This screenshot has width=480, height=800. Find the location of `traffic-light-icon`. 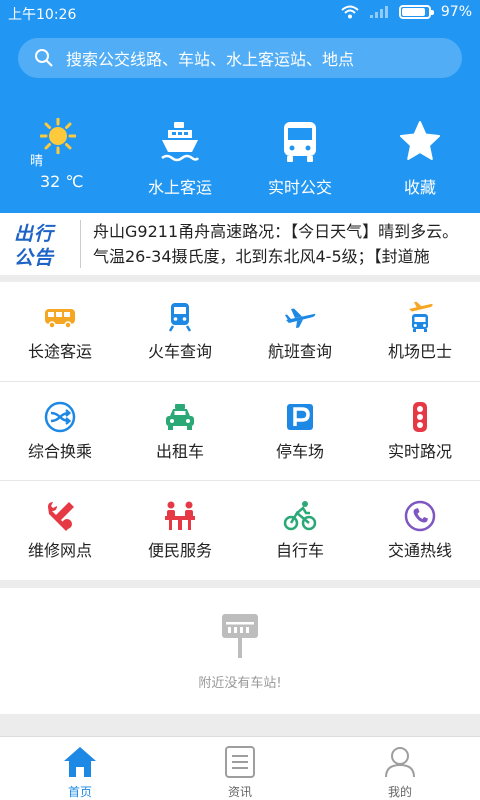

traffic-light-icon is located at coordinates (420, 417).